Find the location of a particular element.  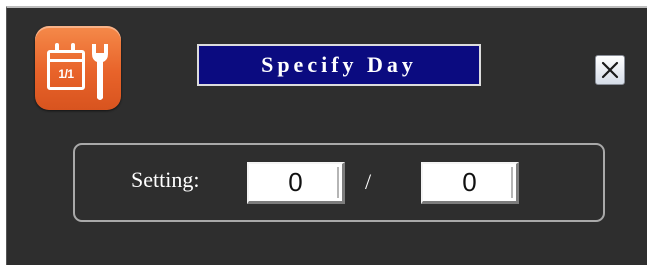

second-value-field: 0 is located at coordinates (470, 183).